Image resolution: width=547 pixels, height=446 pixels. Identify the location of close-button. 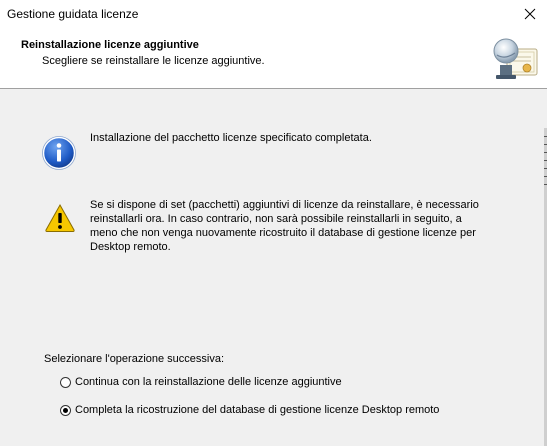
(530, 14).